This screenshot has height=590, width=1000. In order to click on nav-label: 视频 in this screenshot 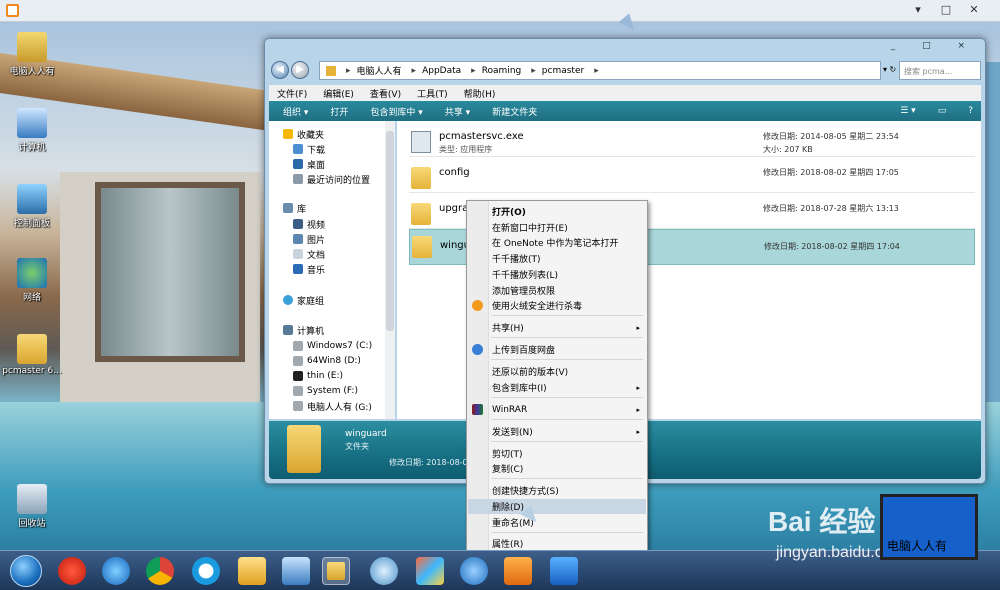, I will do `click(316, 225)`.